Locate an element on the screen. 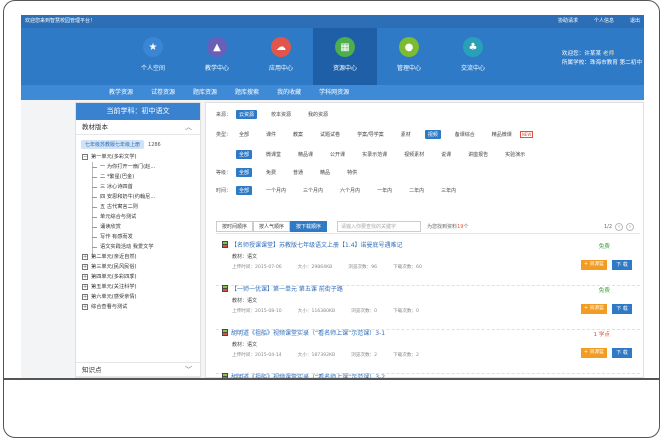 The image size is (664, 443). sub-nav: 教学资源 试卷资源 题库资源 题库搜索 我的收藏 学科网资源 is located at coordinates (332, 92).